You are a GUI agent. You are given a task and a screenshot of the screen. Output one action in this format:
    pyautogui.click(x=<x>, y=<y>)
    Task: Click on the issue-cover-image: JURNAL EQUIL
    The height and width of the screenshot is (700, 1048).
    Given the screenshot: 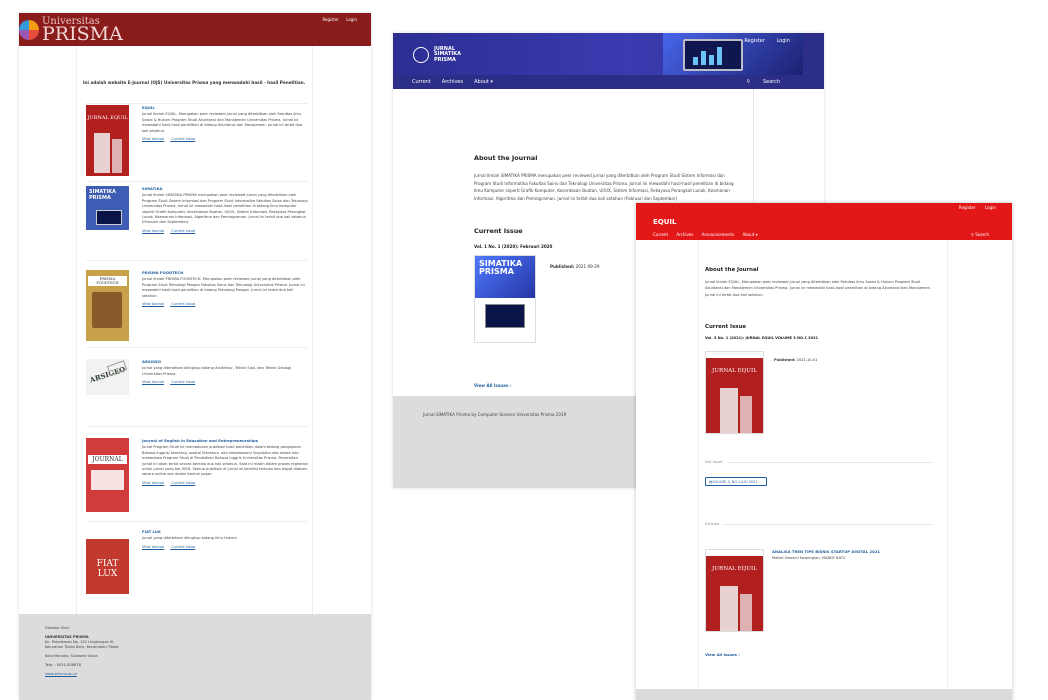 What is the action you would take?
    pyautogui.click(x=734, y=392)
    